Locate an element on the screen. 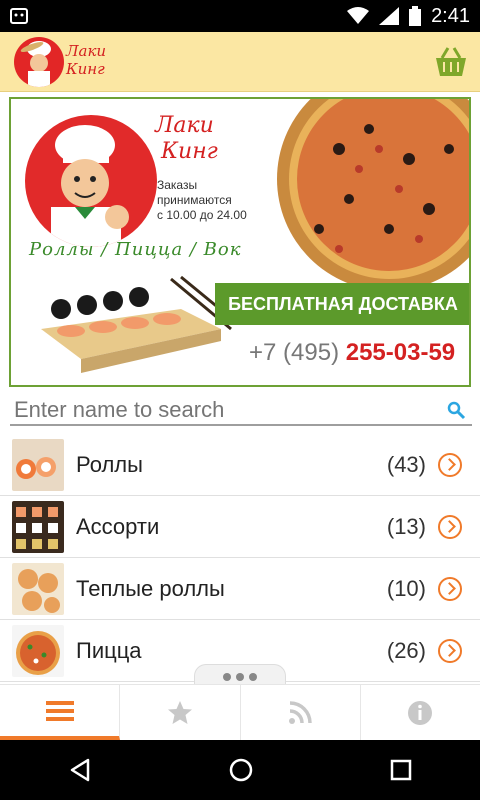  app-notification-icon is located at coordinates (19, 16).